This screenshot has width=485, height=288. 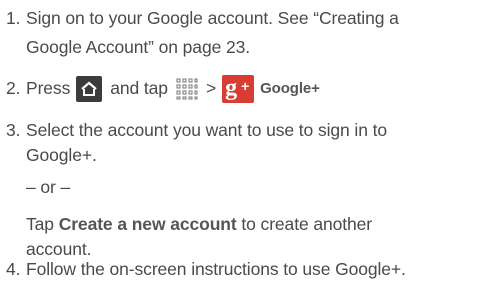 What do you see at coordinates (173, 88) in the screenshot?
I see `step-text: Press and tap > g + Google+` at bounding box center [173, 88].